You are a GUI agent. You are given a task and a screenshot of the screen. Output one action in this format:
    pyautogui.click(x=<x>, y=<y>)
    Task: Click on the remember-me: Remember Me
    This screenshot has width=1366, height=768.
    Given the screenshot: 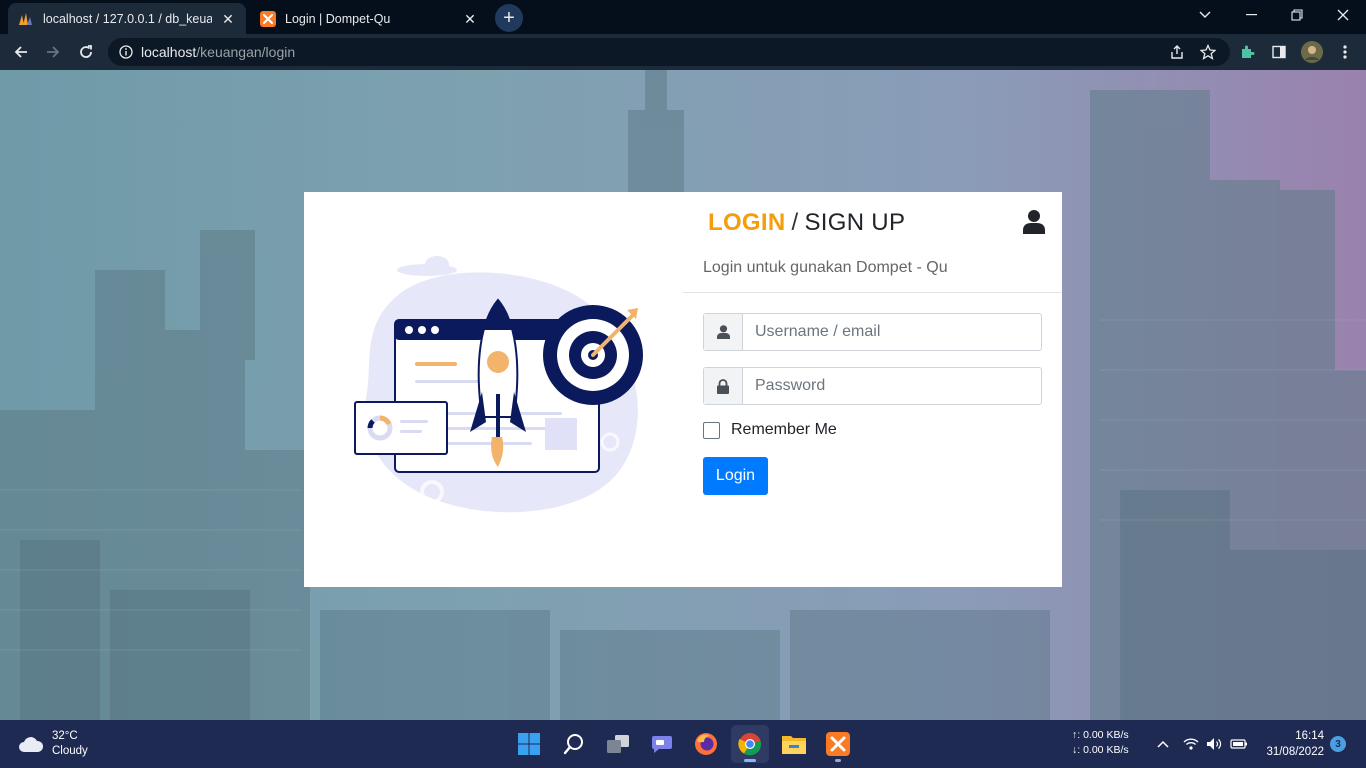 What is the action you would take?
    pyautogui.click(x=770, y=430)
    